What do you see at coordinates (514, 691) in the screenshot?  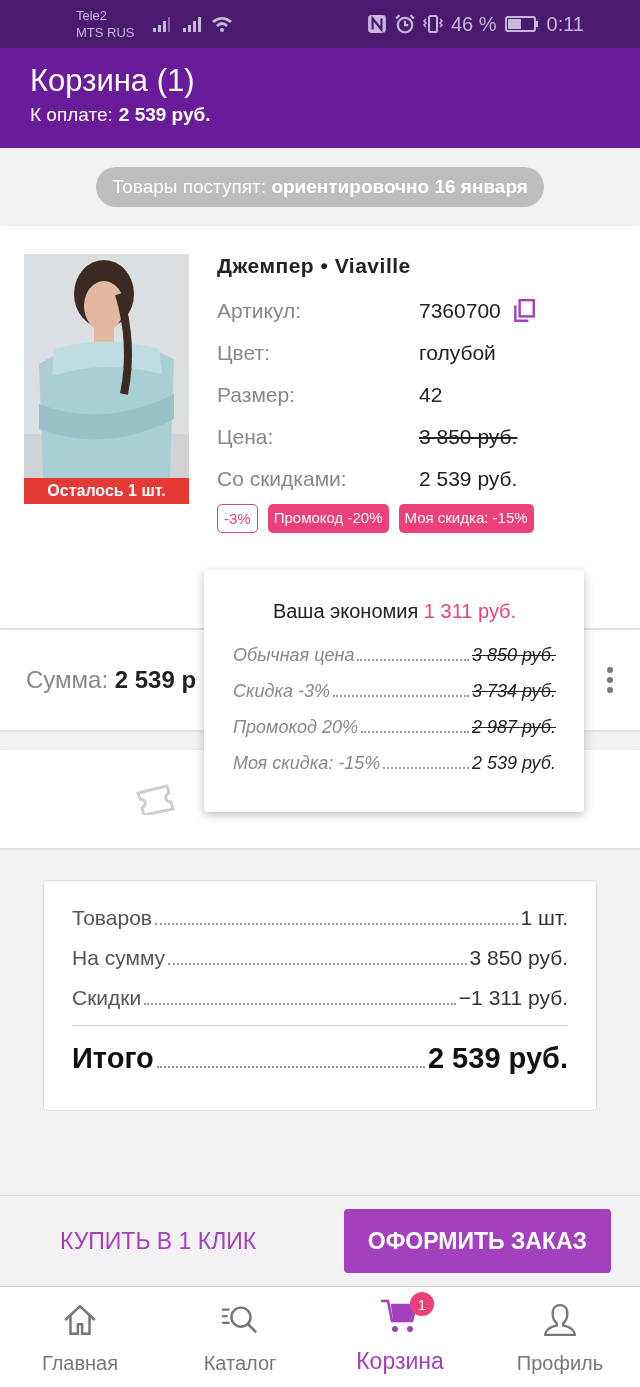 I see `price-step-value: 3 734 руб.` at bounding box center [514, 691].